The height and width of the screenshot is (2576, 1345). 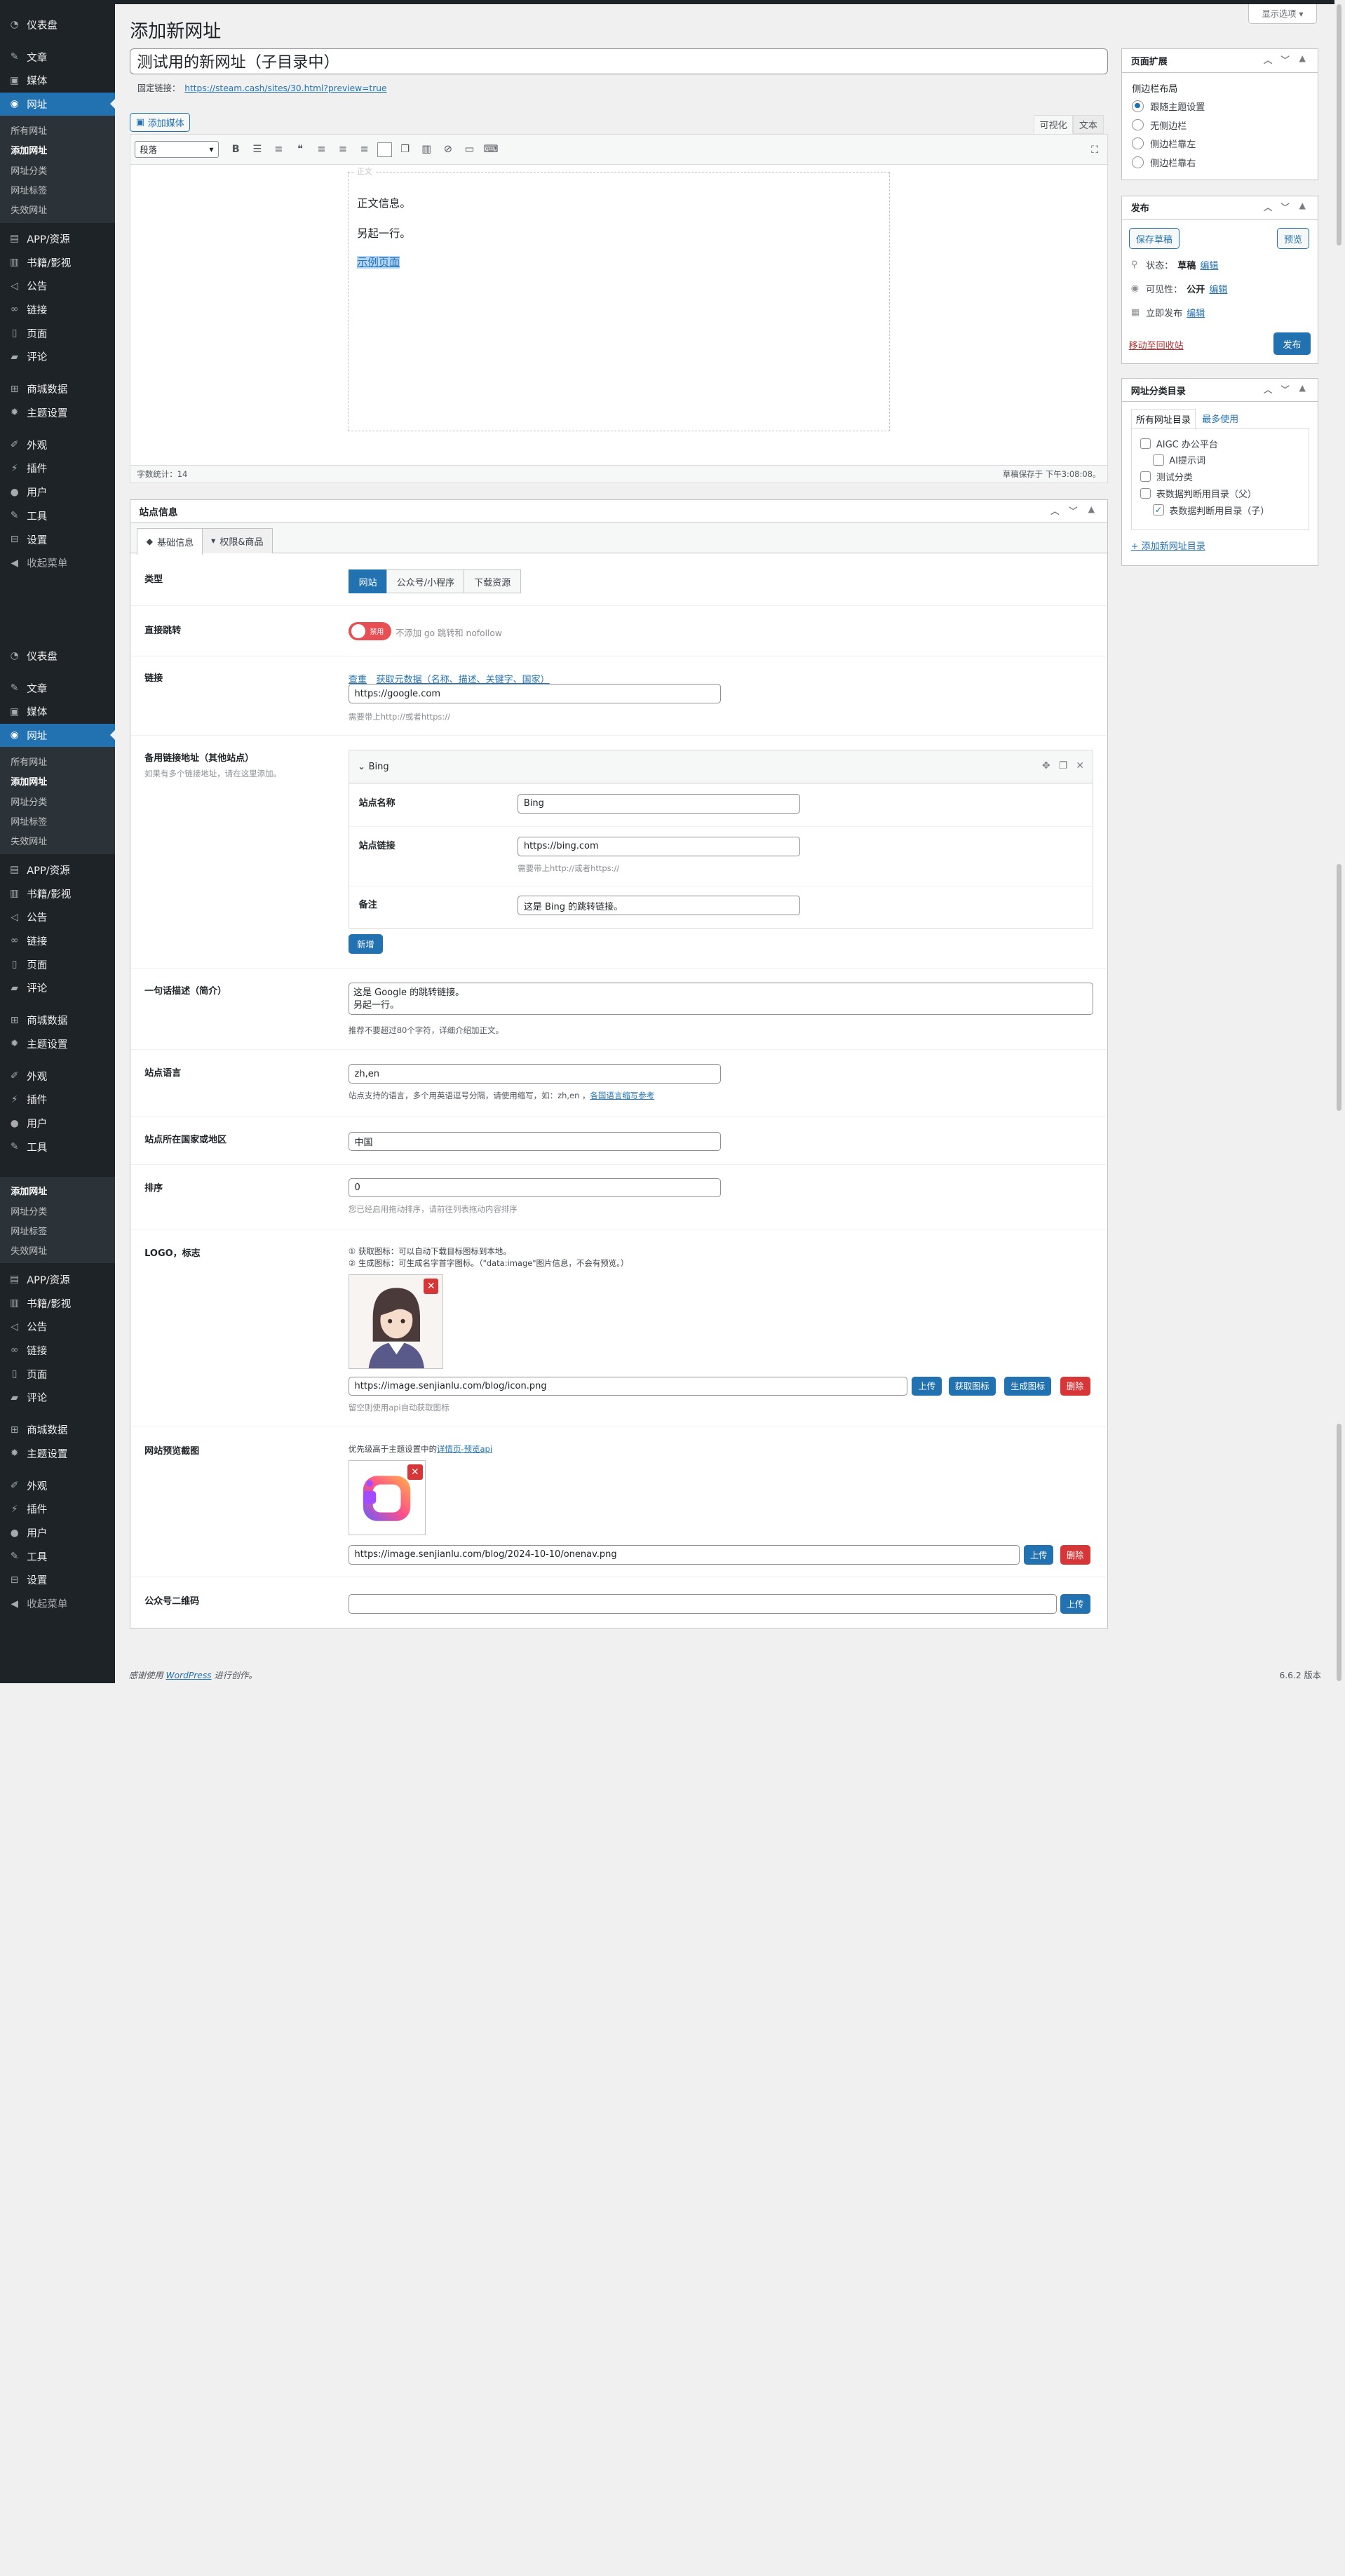 What do you see at coordinates (1220, 106) in the screenshot?
I see `layout-option: 跟随主题设置` at bounding box center [1220, 106].